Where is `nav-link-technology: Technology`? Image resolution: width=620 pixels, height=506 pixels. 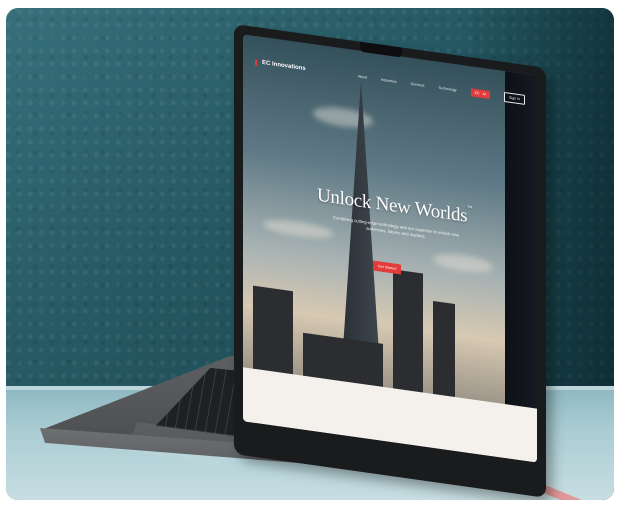
nav-link-technology: Technology is located at coordinates (447, 89).